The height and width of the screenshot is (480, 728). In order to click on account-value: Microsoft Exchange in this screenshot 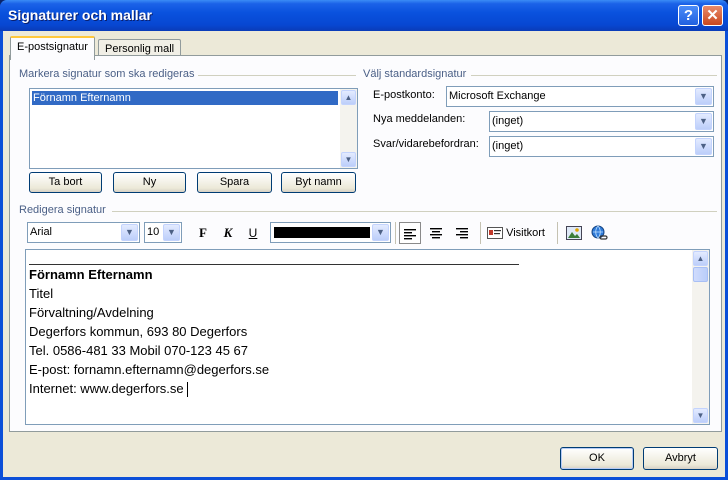, I will do `click(497, 96)`.